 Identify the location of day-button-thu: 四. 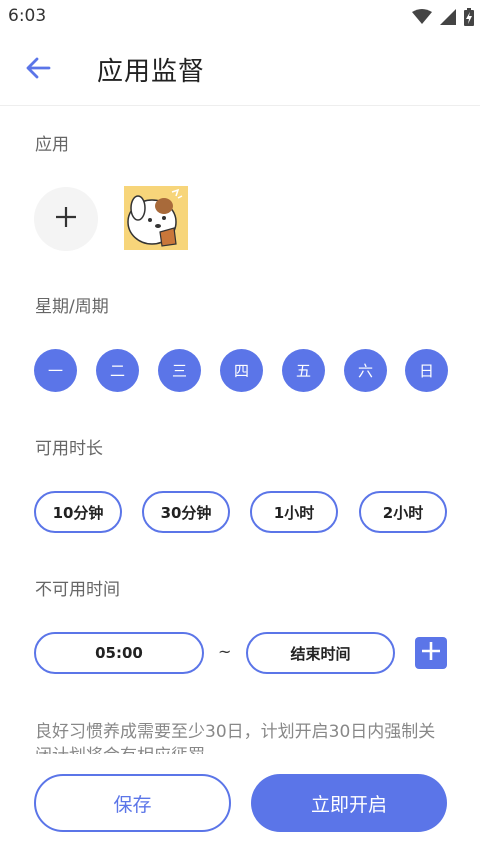
(241, 370).